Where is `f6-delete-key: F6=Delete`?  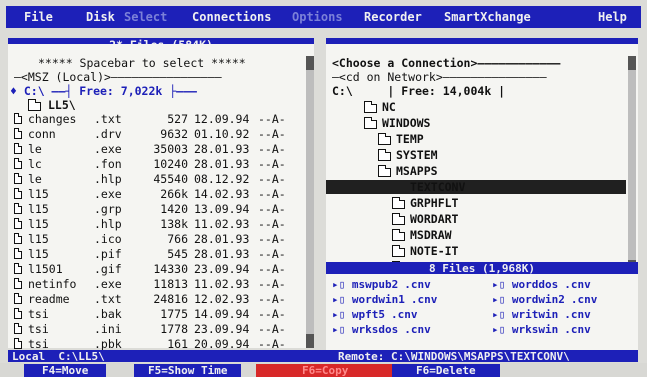 f6-delete-key: F6=Delete is located at coordinates (446, 370).